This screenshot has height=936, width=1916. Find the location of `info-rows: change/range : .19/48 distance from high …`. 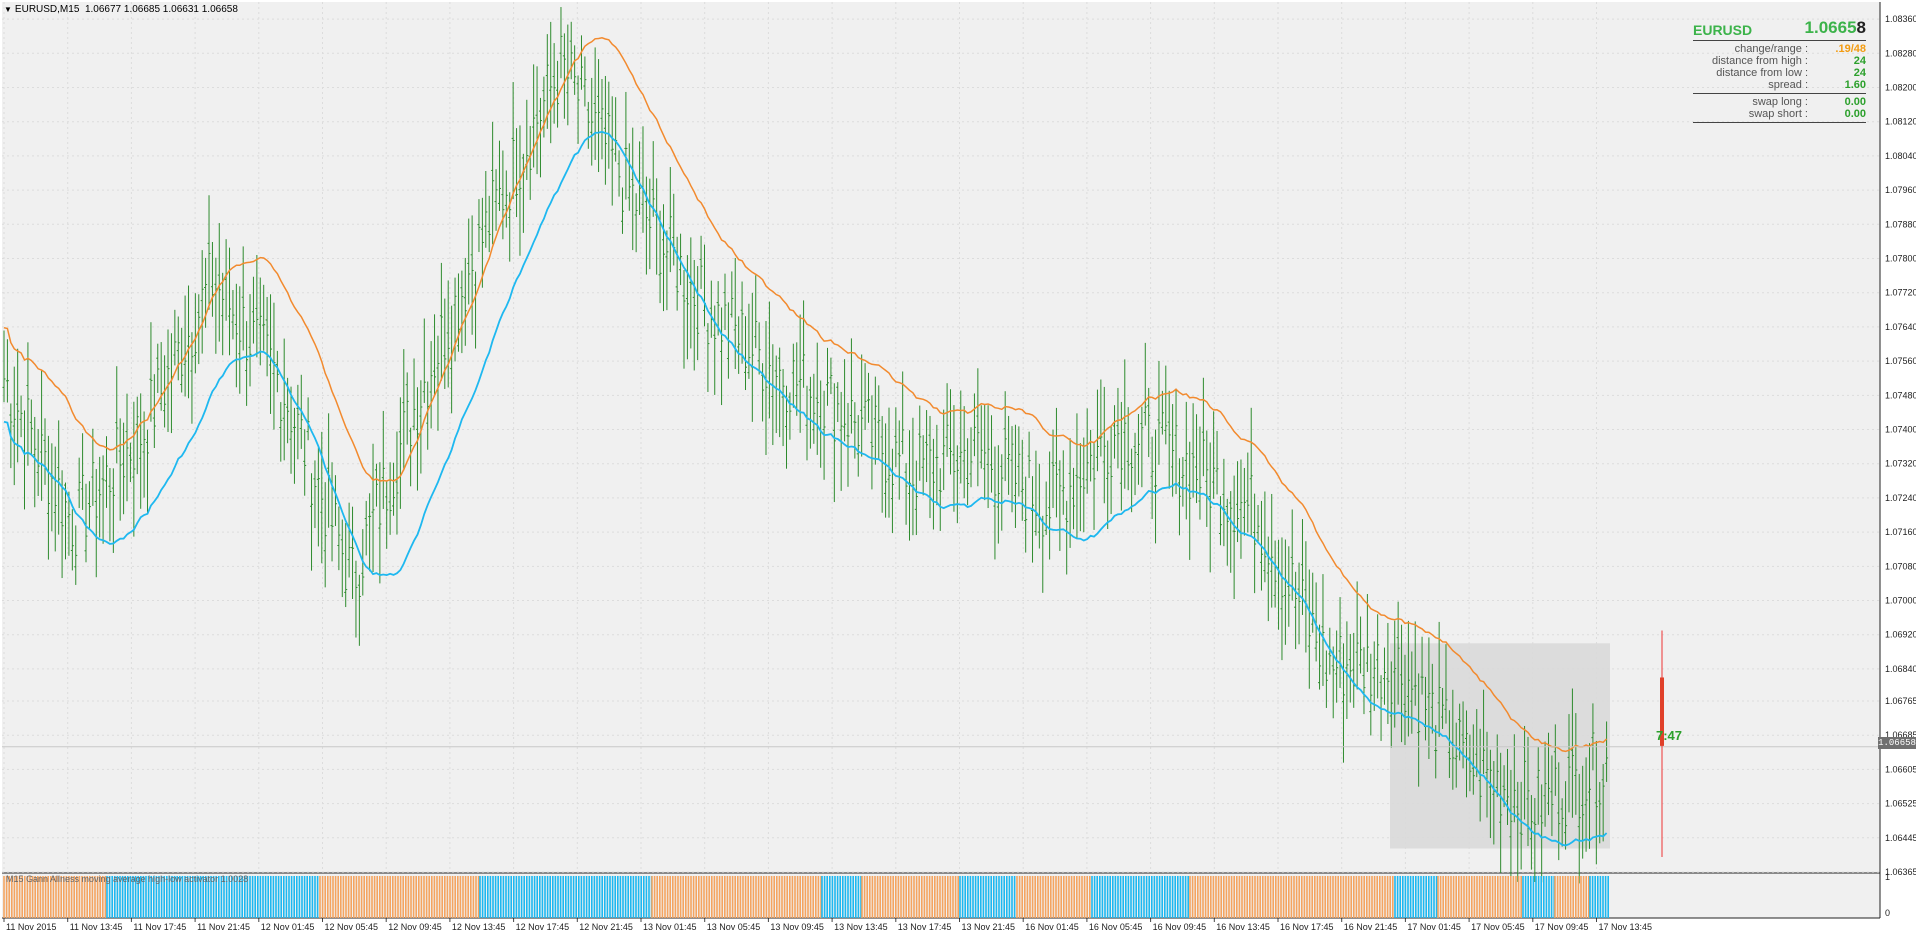

info-rows: change/range : .19/48 distance from high … is located at coordinates (1779, 67).